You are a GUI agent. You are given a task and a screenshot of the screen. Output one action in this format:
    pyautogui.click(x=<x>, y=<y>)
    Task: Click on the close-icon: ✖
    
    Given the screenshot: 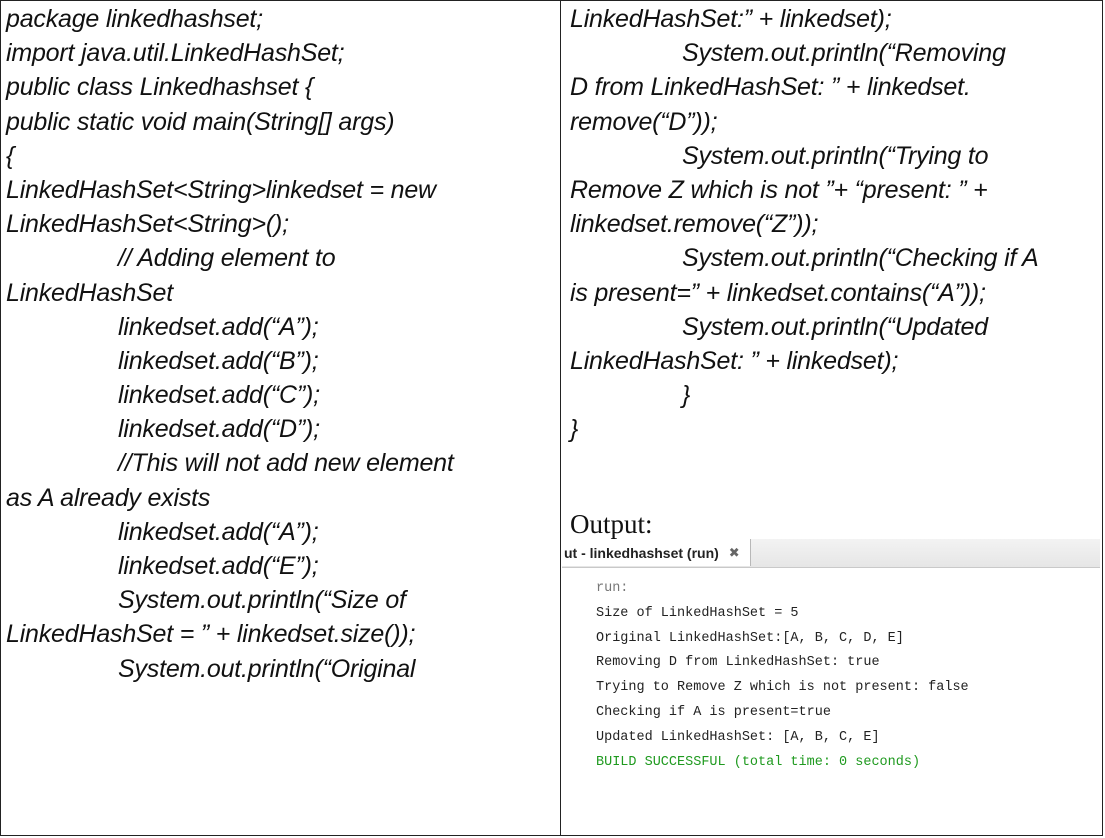 What is the action you would take?
    pyautogui.click(x=734, y=553)
    